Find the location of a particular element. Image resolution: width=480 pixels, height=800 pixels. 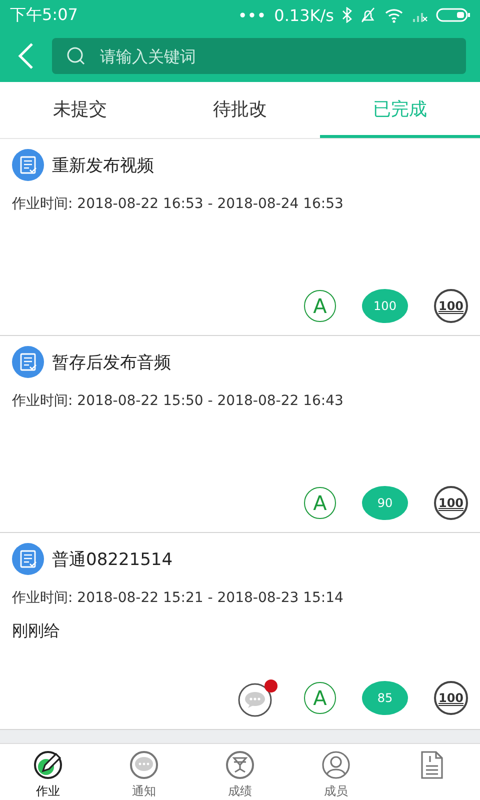

nav-label: 成员 is located at coordinates (336, 791).